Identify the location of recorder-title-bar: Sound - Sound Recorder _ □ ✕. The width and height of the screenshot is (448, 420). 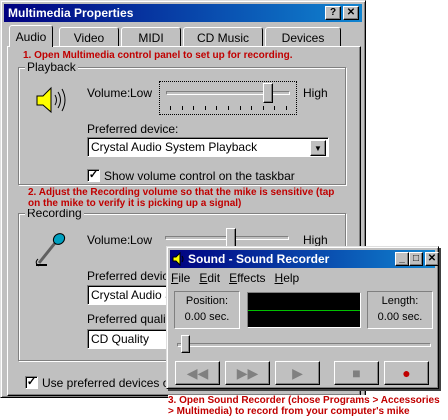
(304, 259).